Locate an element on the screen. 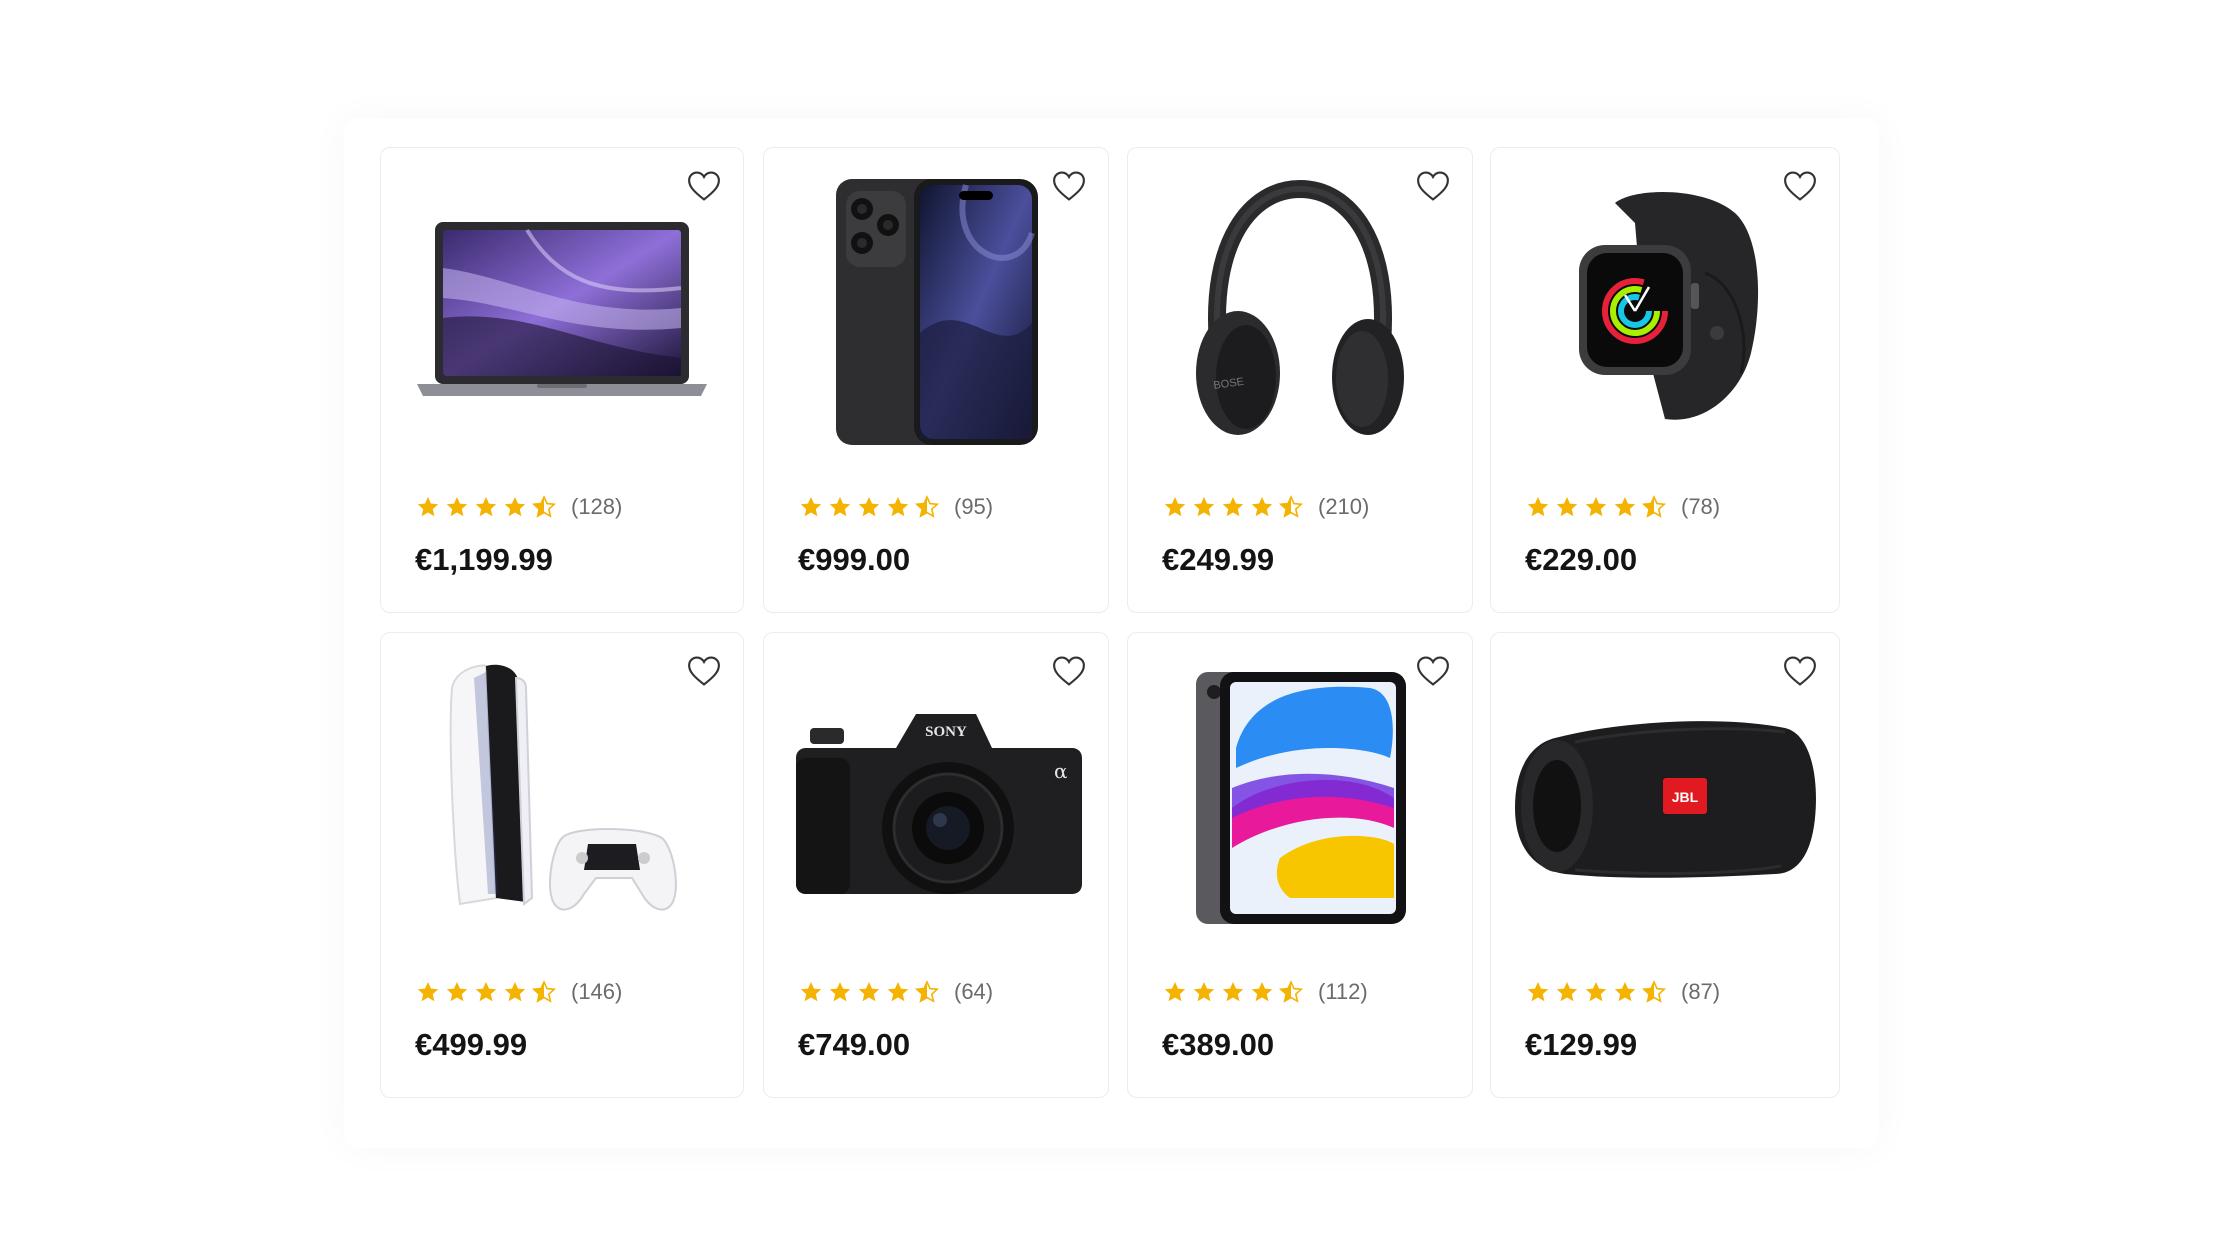 The width and height of the screenshot is (2223, 1257). product-image-speaker: JBL is located at coordinates (1665, 798).